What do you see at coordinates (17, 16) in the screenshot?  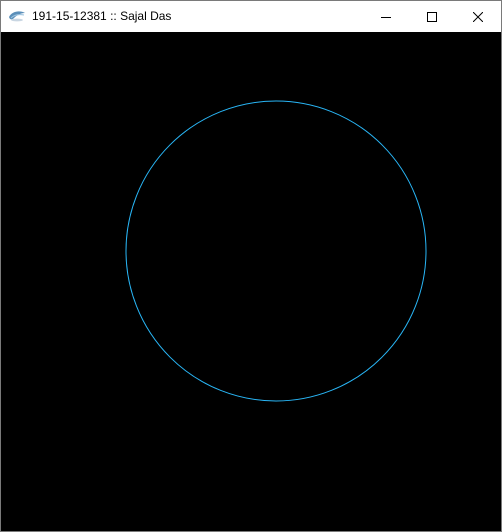 I see `app-icon` at bounding box center [17, 16].